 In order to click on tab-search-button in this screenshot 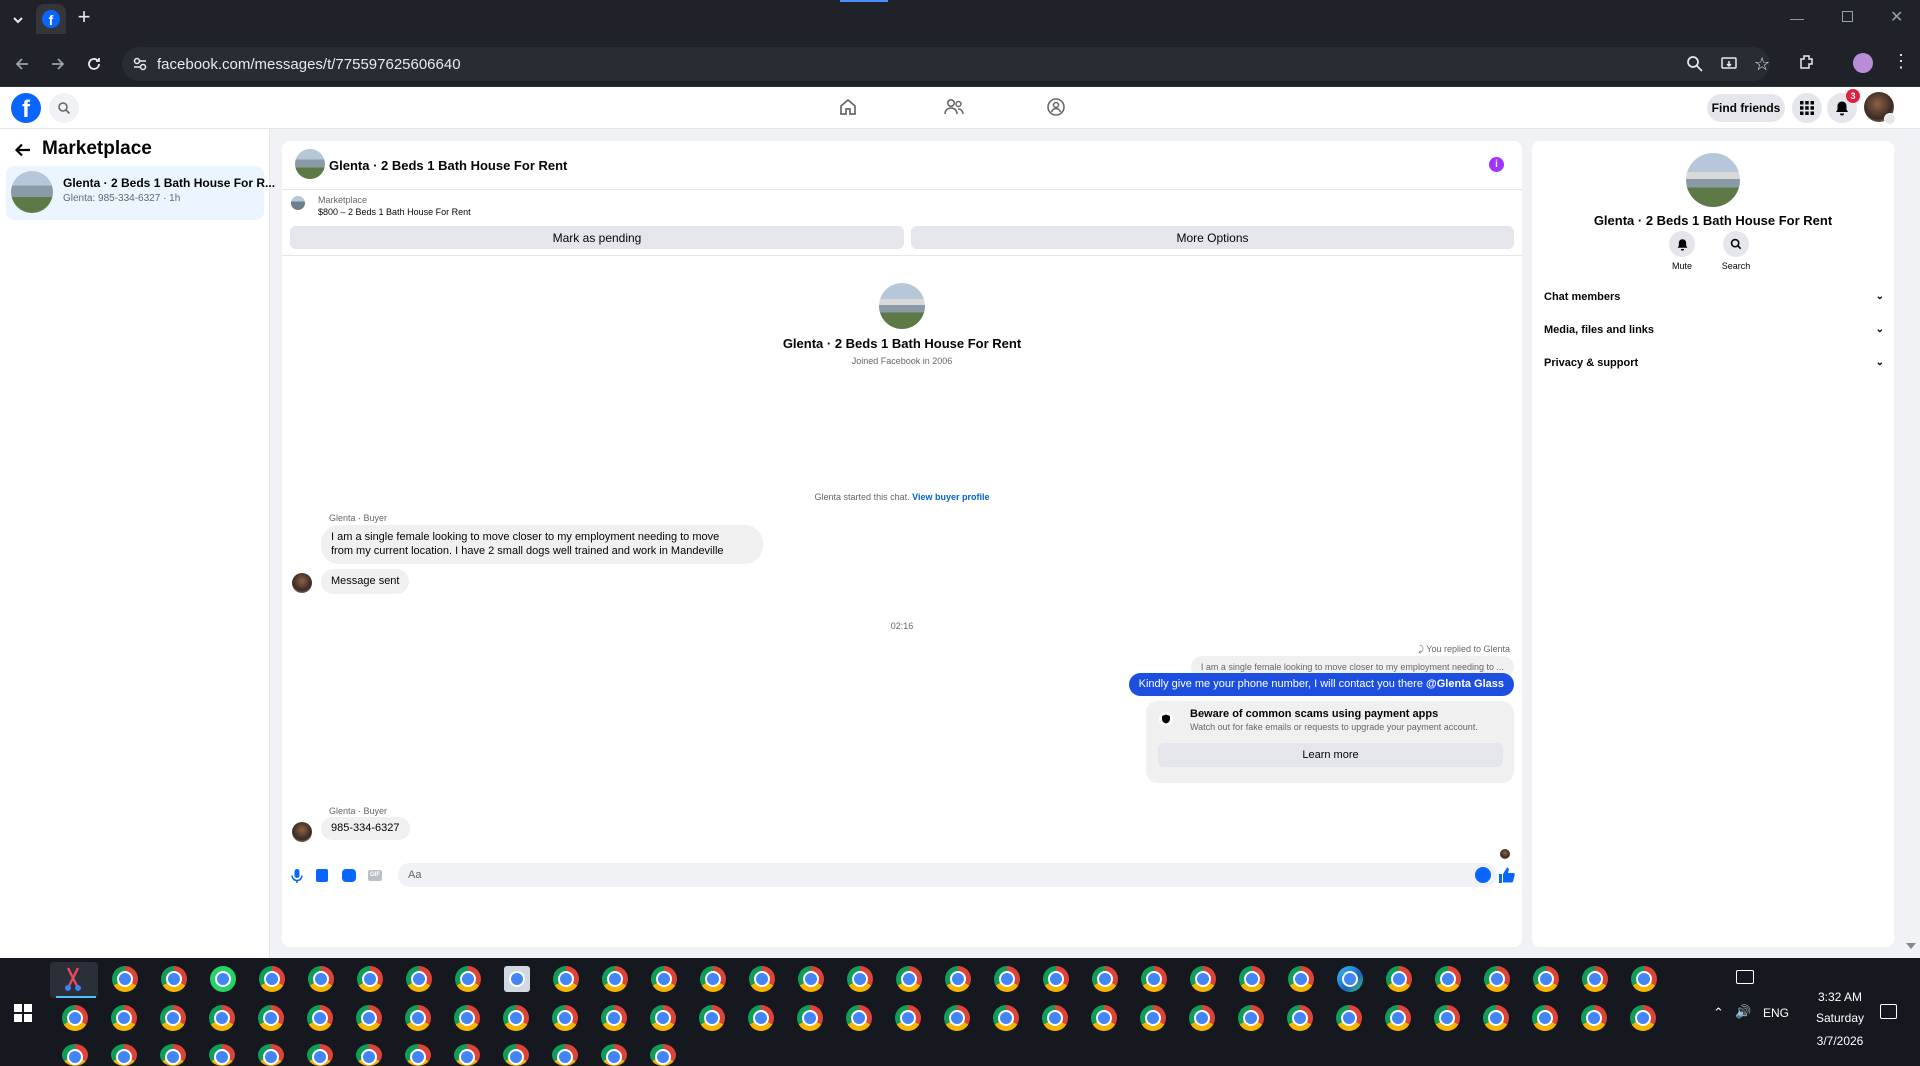, I will do `click(18, 20)`.